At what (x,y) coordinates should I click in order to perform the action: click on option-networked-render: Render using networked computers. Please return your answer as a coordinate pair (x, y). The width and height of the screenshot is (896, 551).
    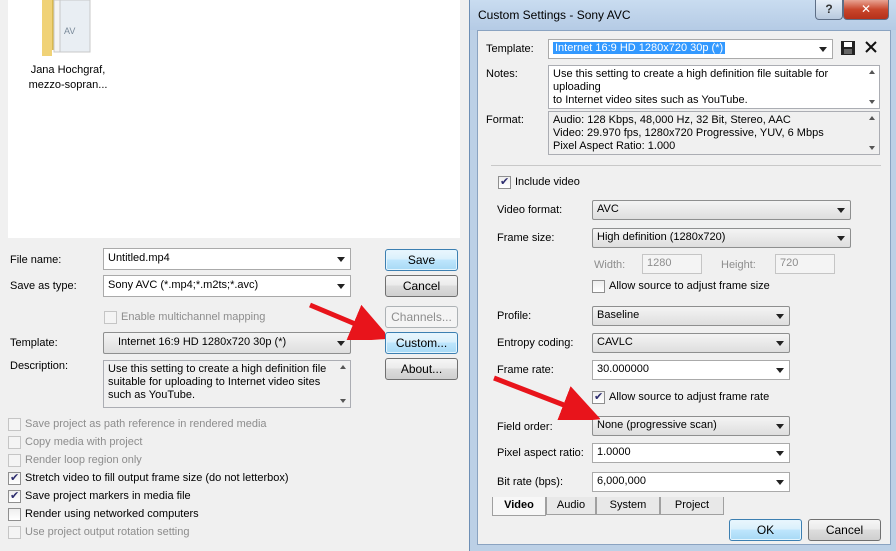
    Looking at the image, I should click on (103, 515).